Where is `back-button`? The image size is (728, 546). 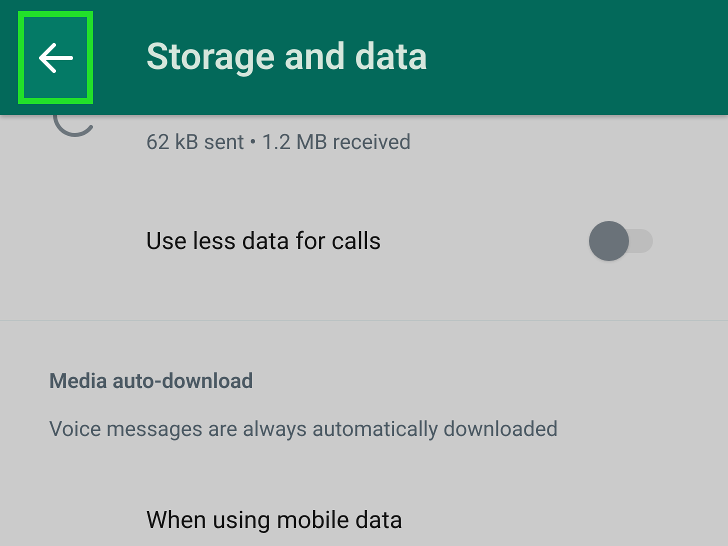 back-button is located at coordinates (55, 57).